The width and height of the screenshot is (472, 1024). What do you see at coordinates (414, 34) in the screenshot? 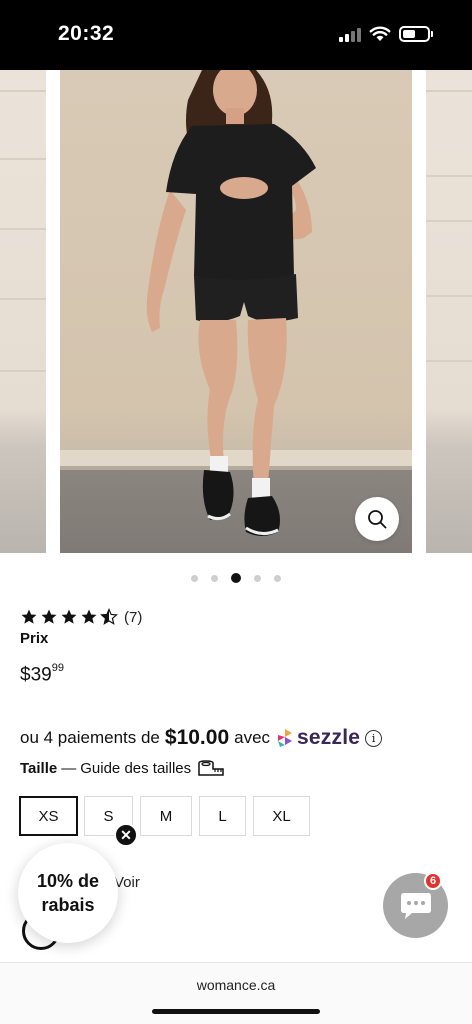
I see `battery-icon` at bounding box center [414, 34].